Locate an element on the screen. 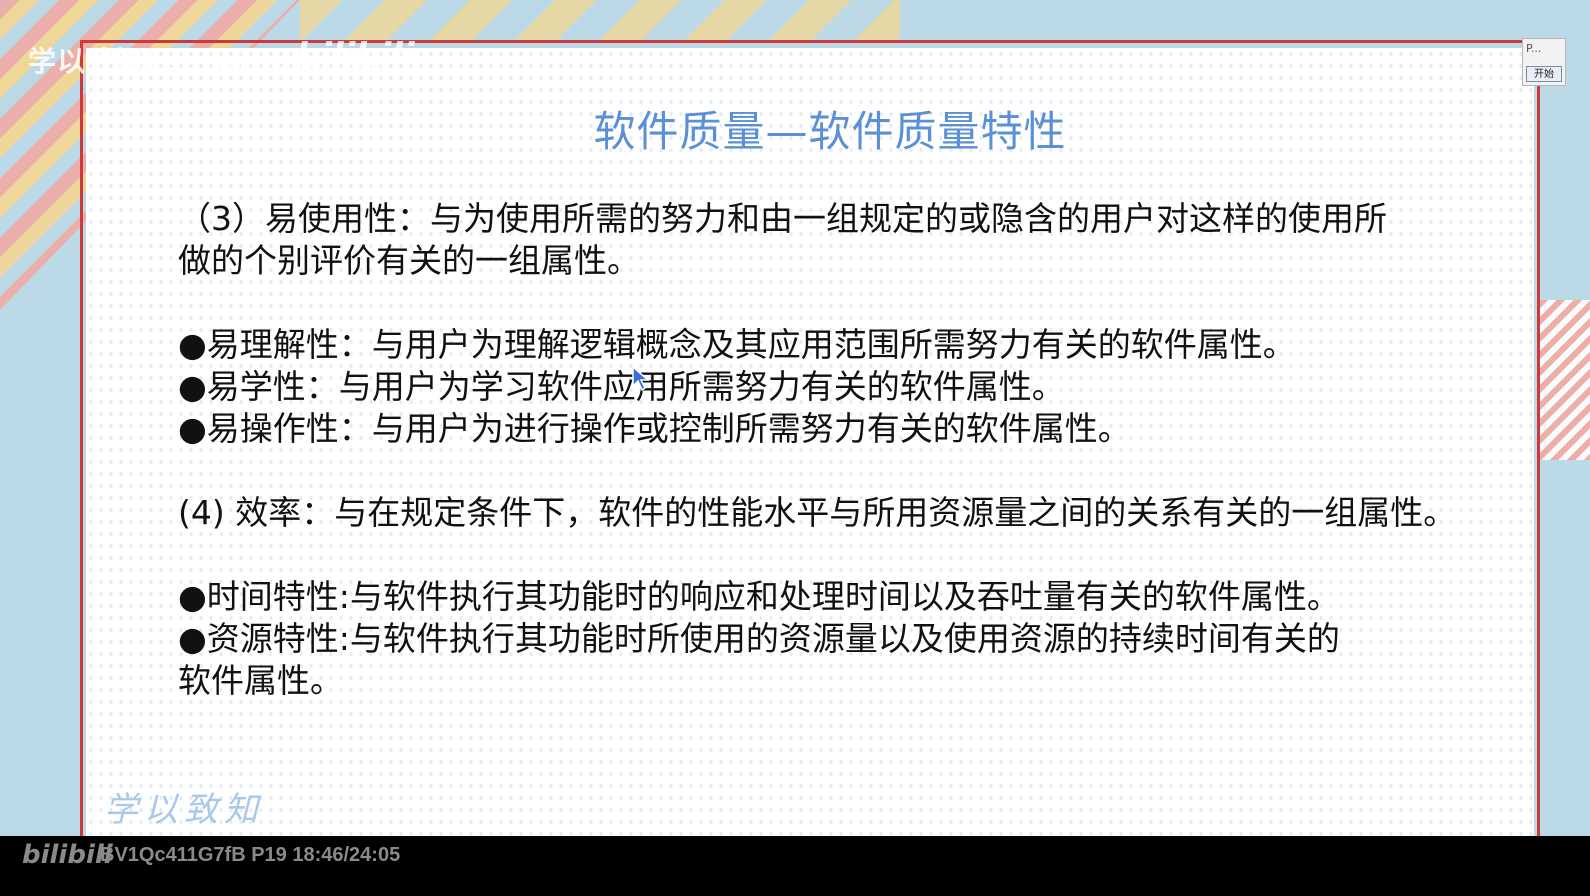 The height and width of the screenshot is (896, 1590). video-id-timestamp: BV1Qc411G7fB P19 18:46/24:05 is located at coordinates (250, 855).